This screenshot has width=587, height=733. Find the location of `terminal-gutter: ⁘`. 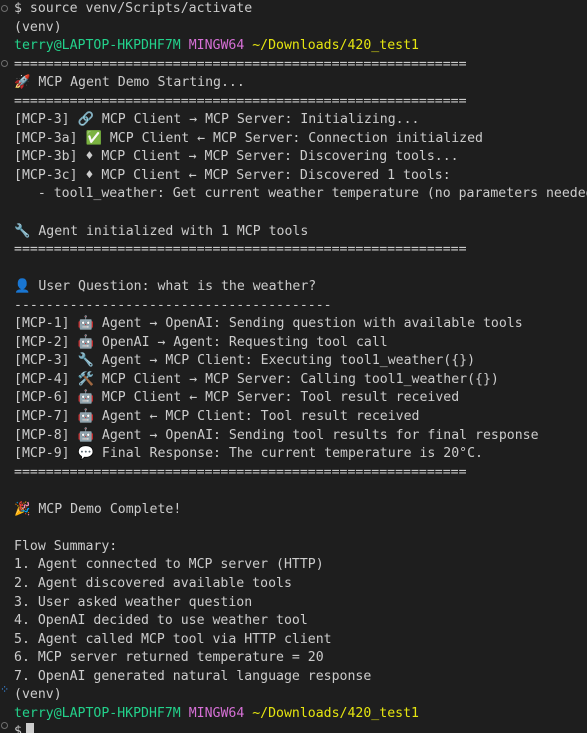

terminal-gutter: ⁘ is located at coordinates (6, 366).